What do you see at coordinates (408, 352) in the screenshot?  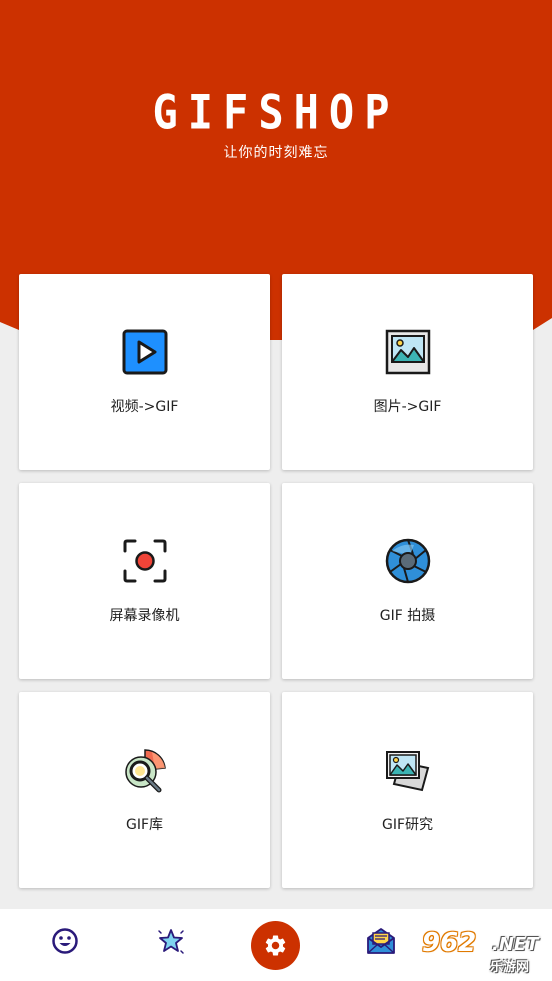 I see `picture-icon` at bounding box center [408, 352].